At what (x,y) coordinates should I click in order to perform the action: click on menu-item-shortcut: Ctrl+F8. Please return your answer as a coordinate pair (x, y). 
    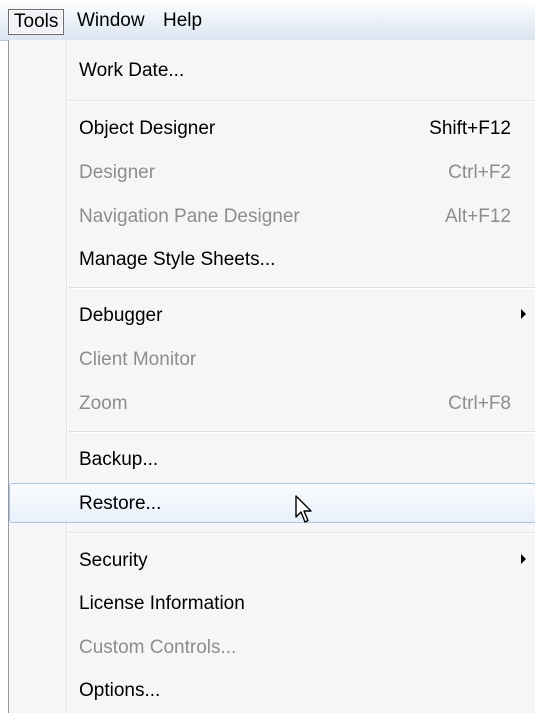
    Looking at the image, I should click on (479, 403).